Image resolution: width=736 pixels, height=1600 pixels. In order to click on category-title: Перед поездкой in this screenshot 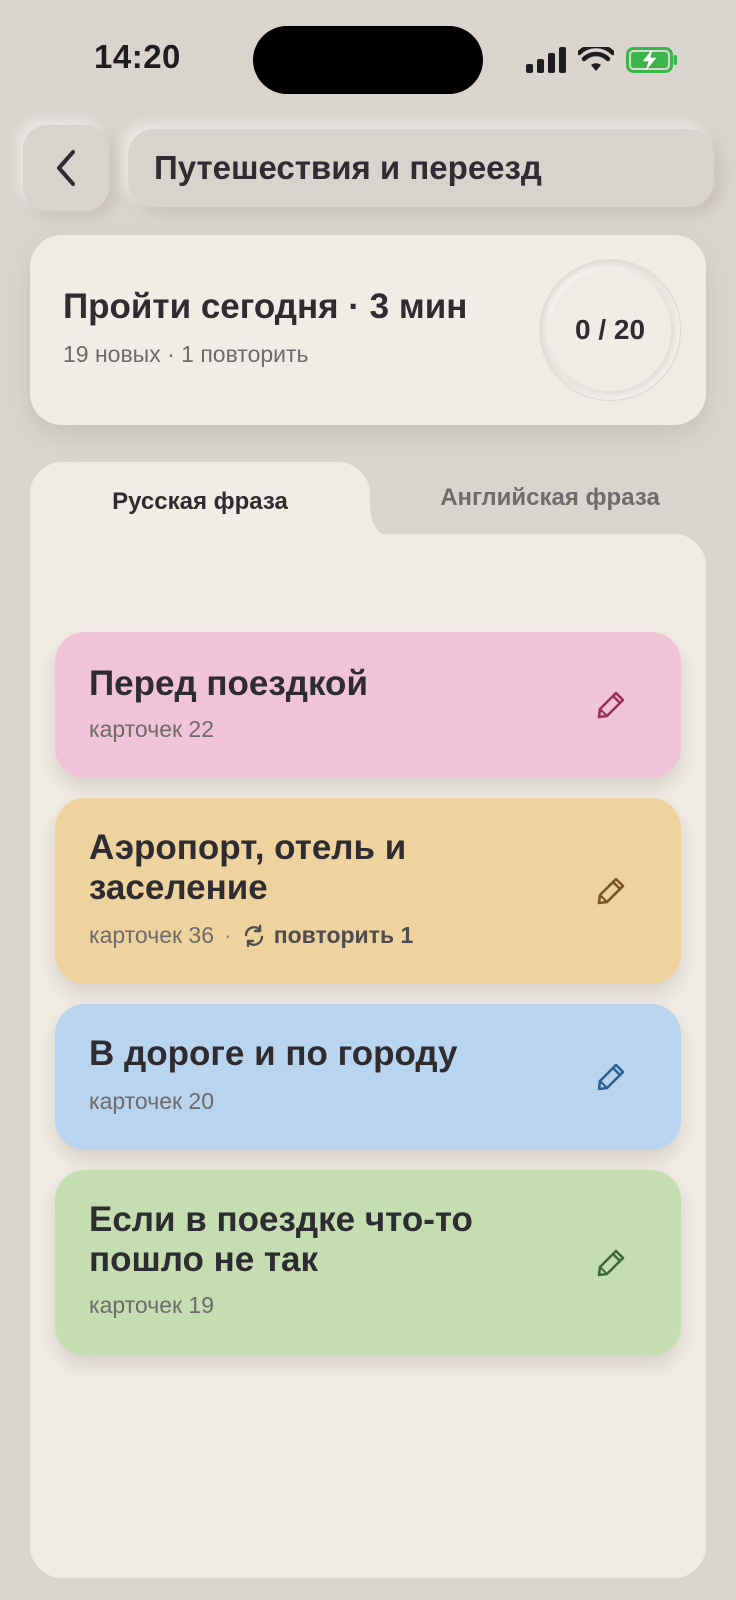, I will do `click(228, 683)`.